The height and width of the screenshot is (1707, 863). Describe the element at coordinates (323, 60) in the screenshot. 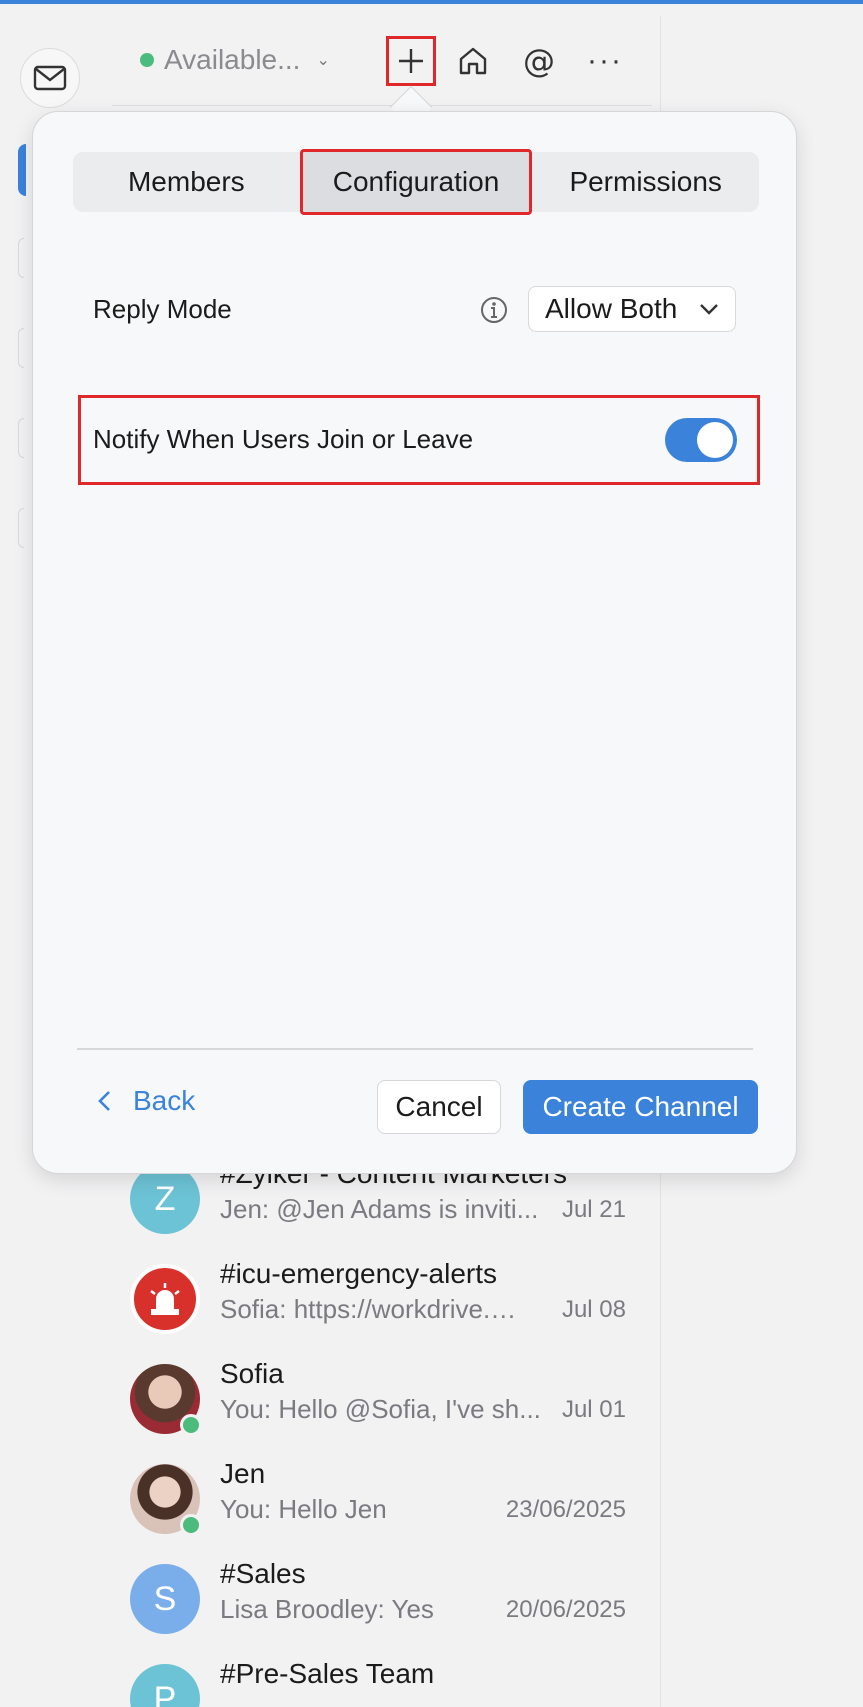

I see `chevron-down-icon: ⌄` at that location.